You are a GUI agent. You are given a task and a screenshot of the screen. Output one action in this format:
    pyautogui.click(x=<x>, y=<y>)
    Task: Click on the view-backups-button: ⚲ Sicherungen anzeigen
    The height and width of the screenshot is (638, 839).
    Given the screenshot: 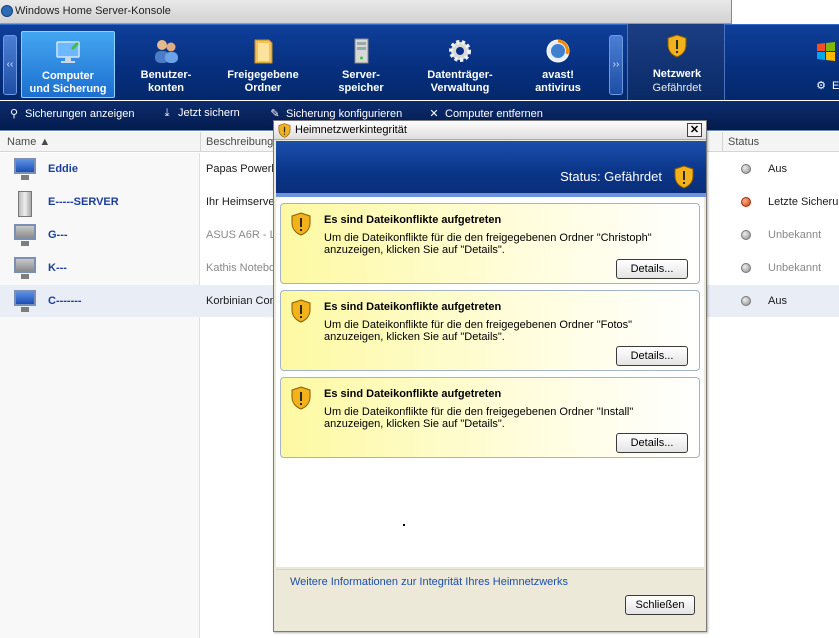 What is the action you would take?
    pyautogui.click(x=71, y=113)
    